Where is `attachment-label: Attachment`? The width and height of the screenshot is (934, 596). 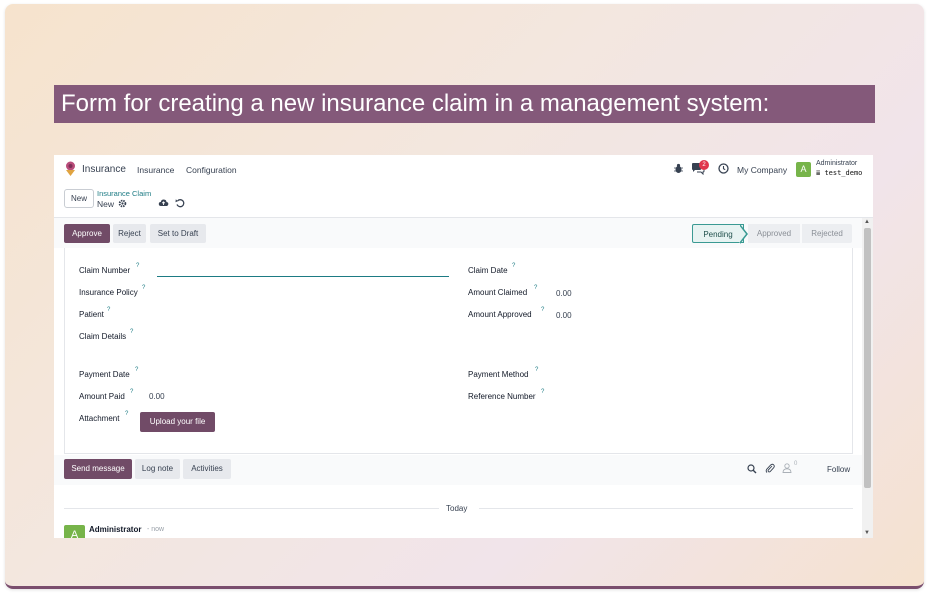 attachment-label: Attachment is located at coordinates (99, 418).